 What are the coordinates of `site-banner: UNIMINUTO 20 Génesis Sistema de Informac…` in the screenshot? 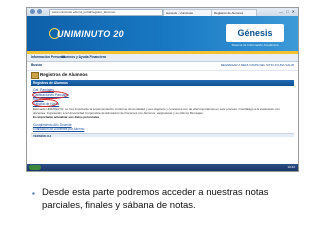 It's located at (162, 35).